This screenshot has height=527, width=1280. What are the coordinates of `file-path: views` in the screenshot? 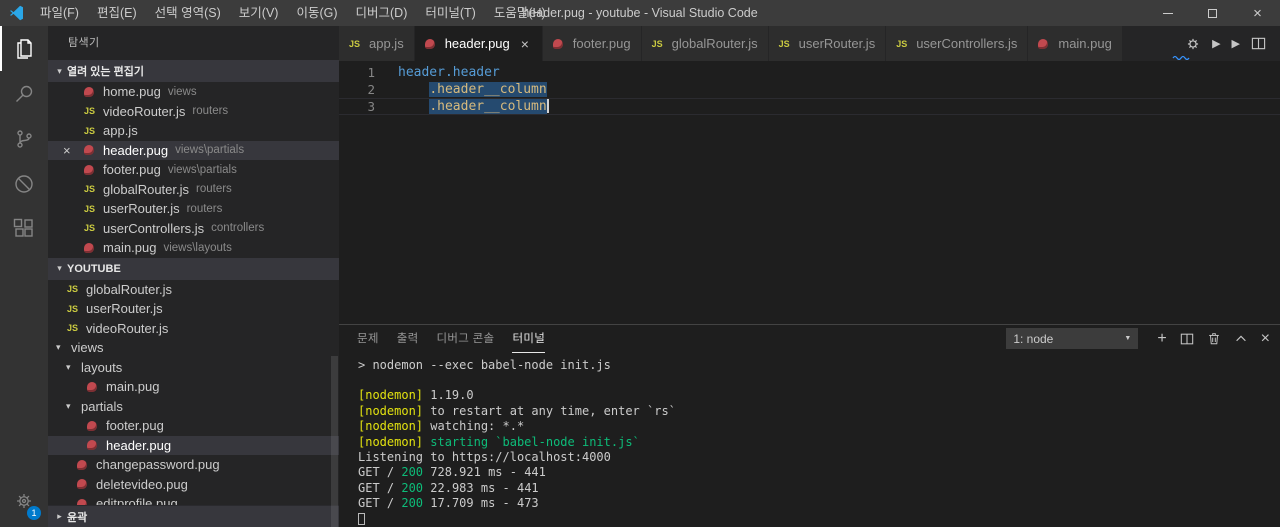 It's located at (182, 91).